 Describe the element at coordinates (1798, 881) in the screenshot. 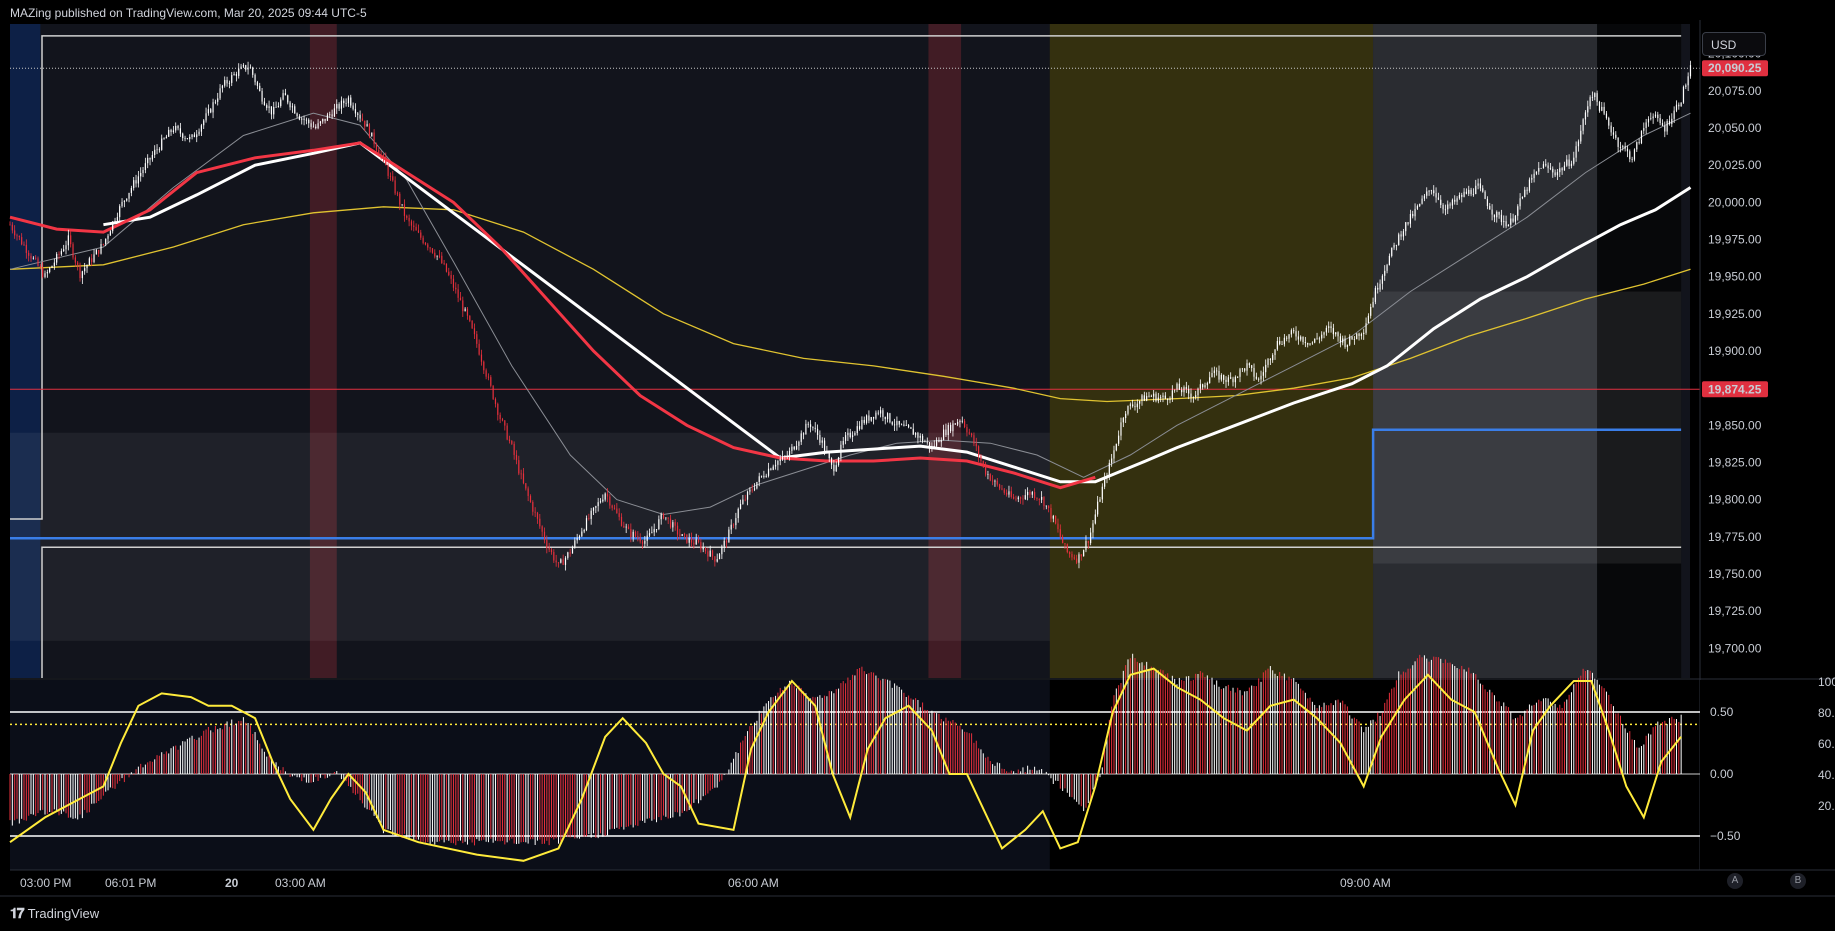

I see `log-scale-button: B` at that location.